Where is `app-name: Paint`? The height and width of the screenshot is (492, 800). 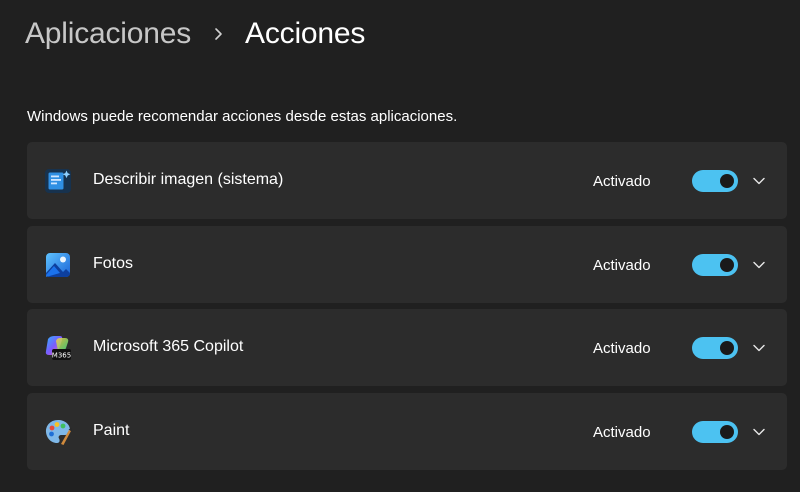 app-name: Paint is located at coordinates (111, 430).